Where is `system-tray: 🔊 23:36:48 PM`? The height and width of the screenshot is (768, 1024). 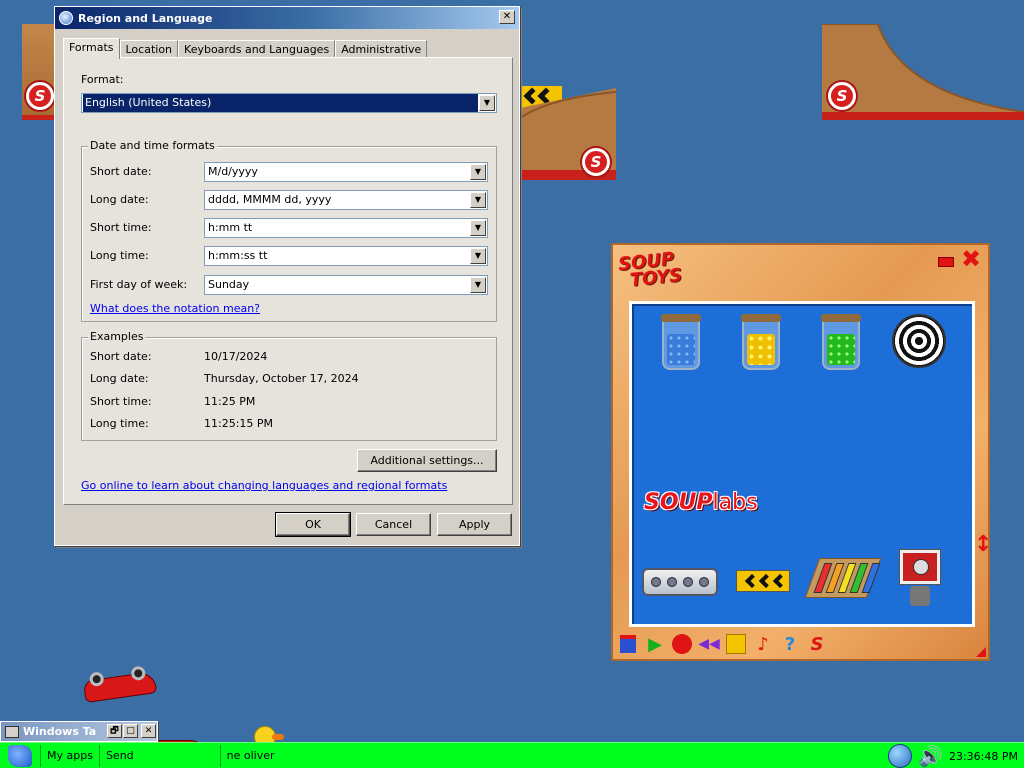 system-tray: 🔊 23:36:48 PM is located at coordinates (956, 755).